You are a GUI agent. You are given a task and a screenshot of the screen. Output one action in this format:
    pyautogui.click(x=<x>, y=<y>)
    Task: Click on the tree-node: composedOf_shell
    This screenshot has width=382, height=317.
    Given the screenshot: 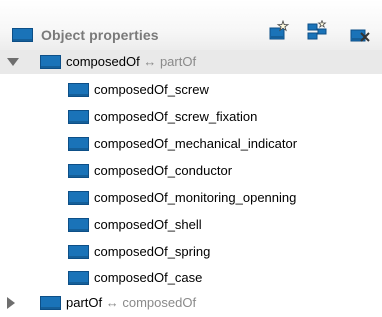 What is the action you would take?
    pyautogui.click(x=191, y=225)
    